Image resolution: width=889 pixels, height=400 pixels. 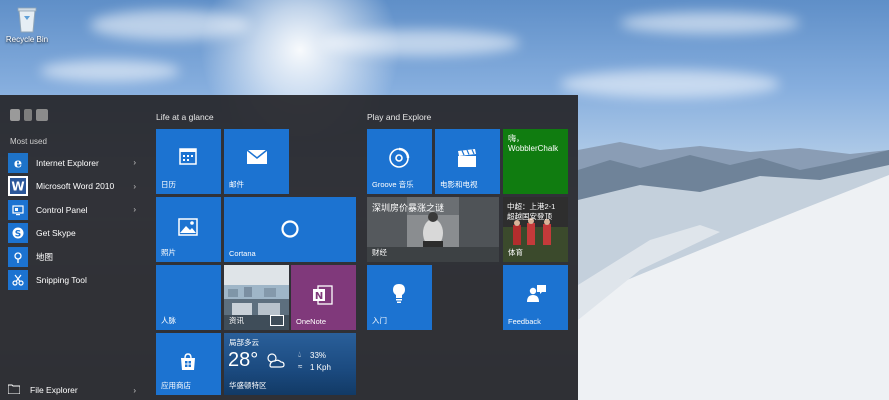 I want to click on onenote-icon: N, so click(x=323, y=295).